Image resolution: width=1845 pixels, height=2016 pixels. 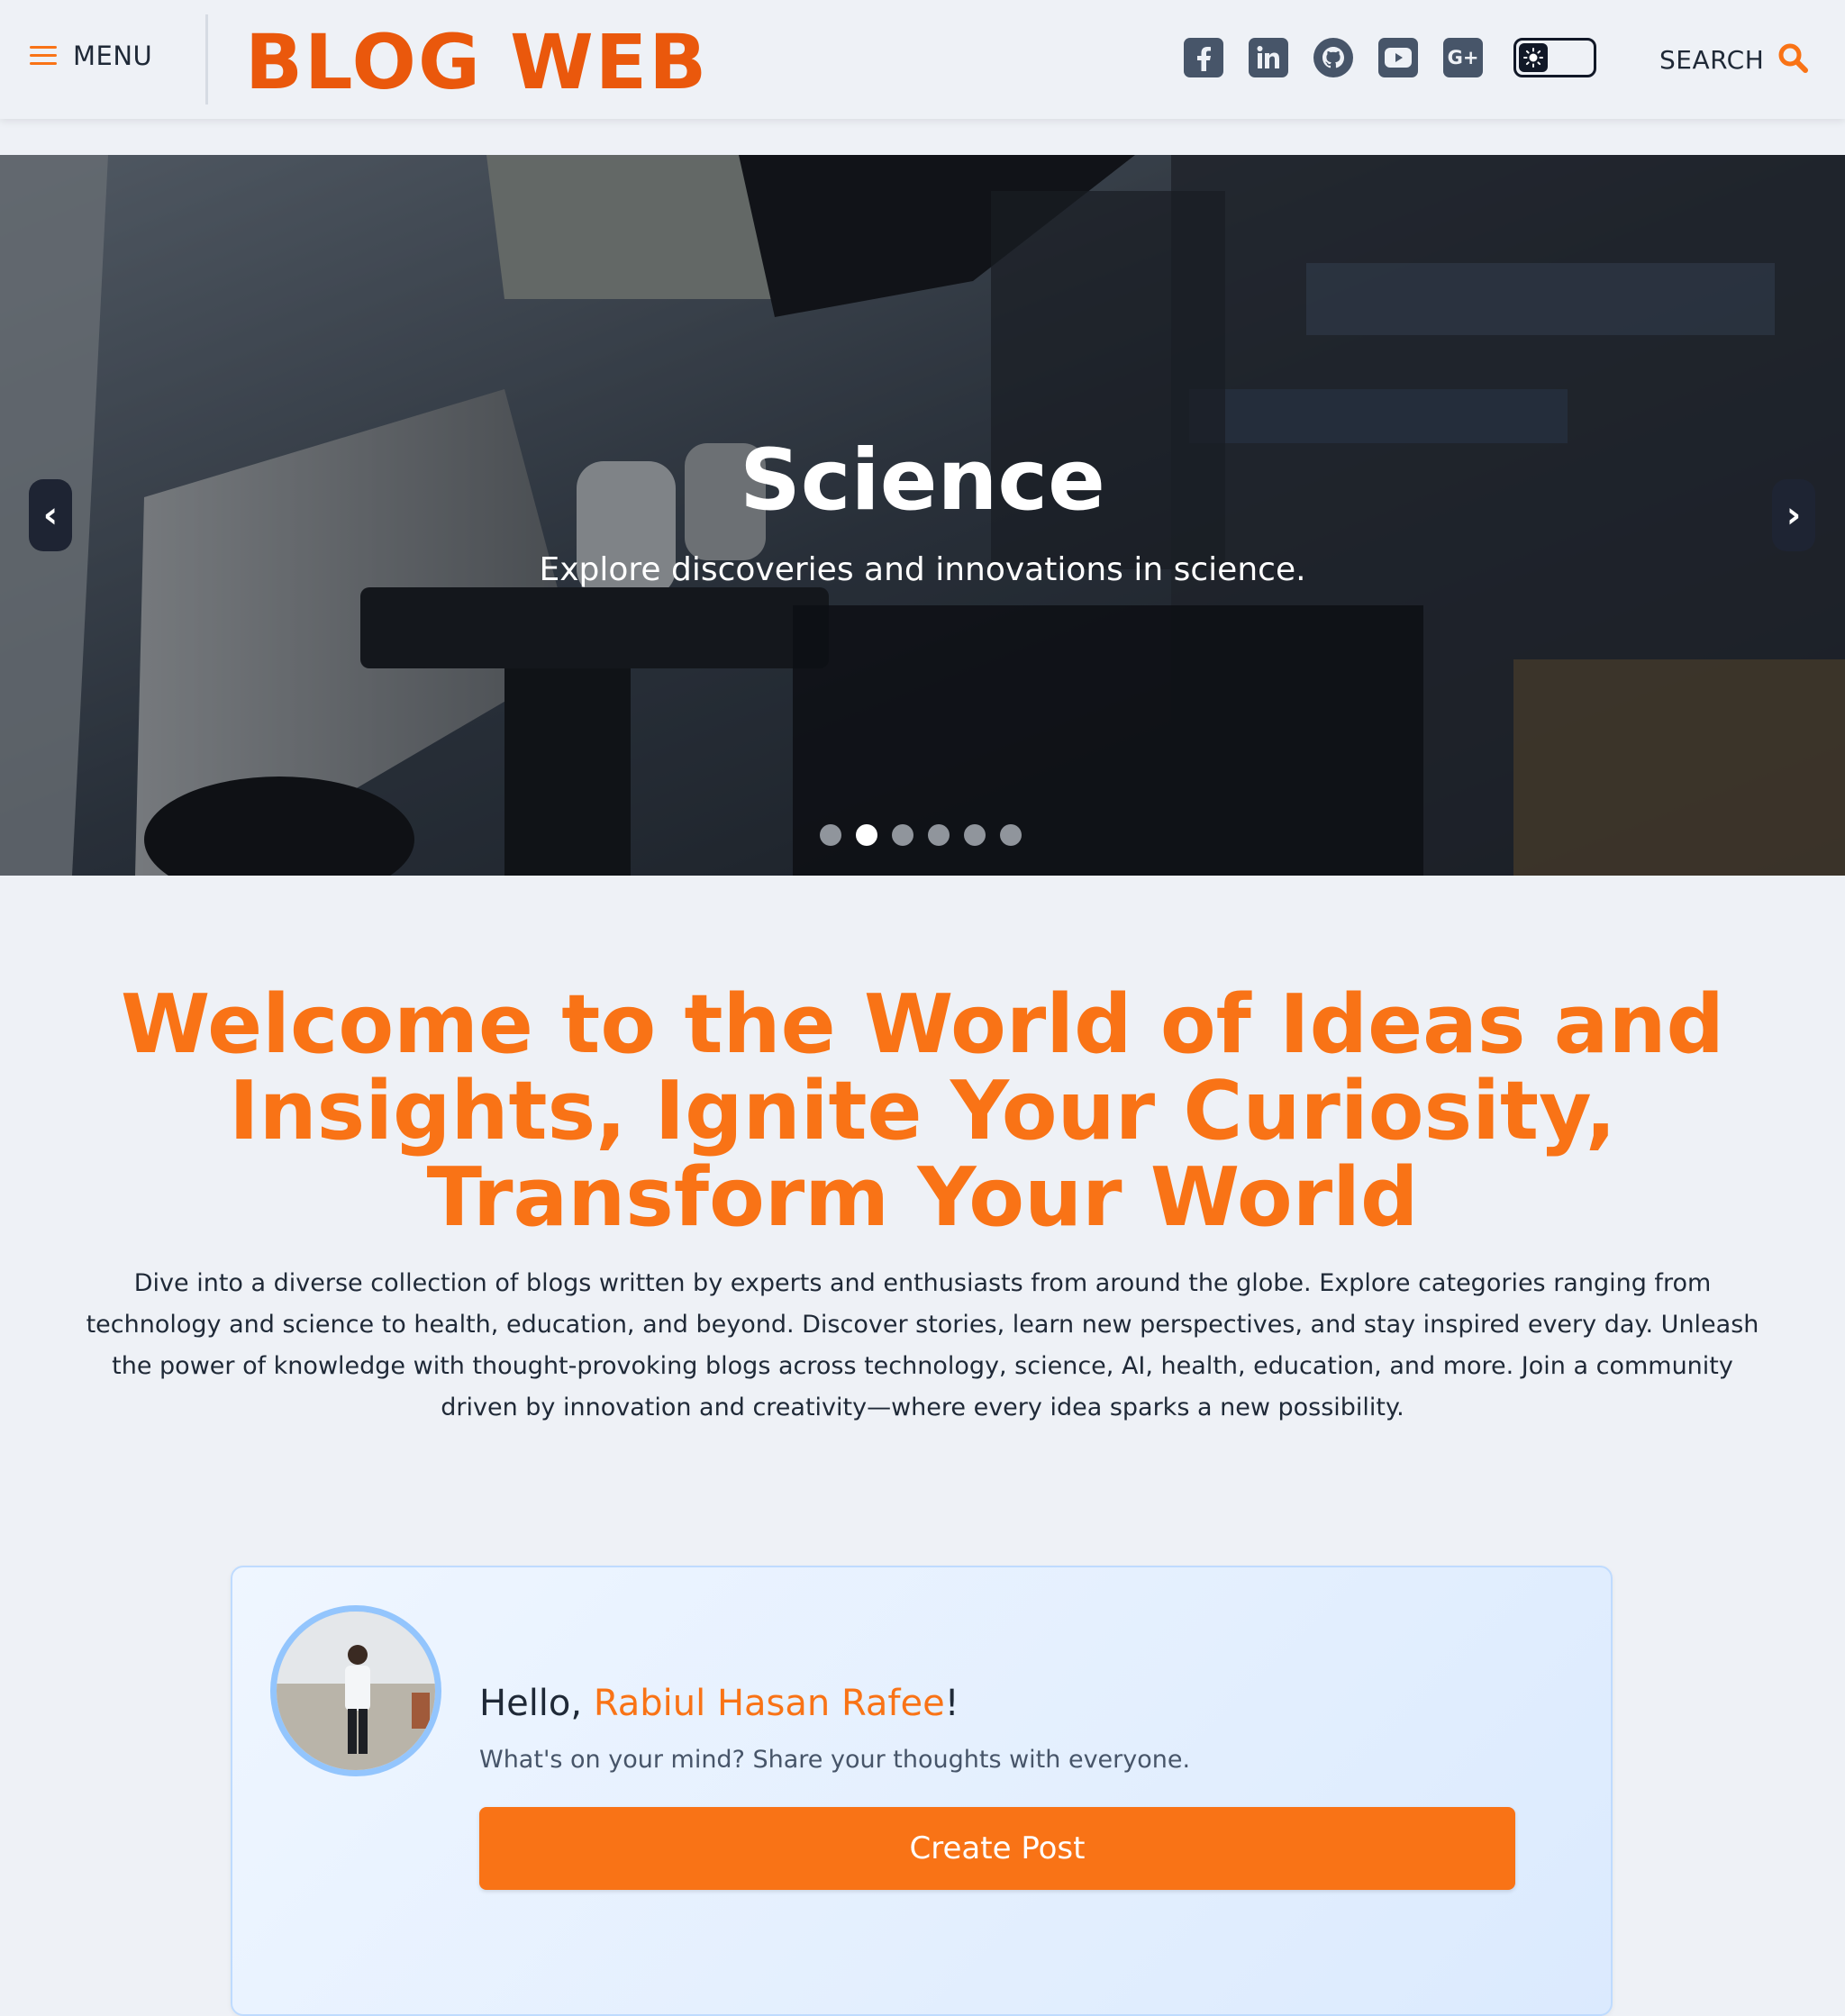 I want to click on linkedin-icon, so click(x=1268, y=58).